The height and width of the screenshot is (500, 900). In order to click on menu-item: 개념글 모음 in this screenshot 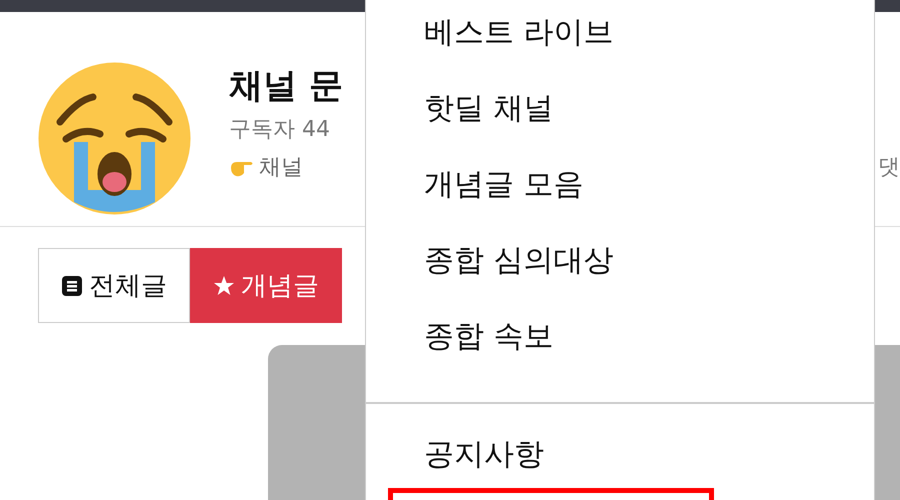, I will do `click(504, 185)`.